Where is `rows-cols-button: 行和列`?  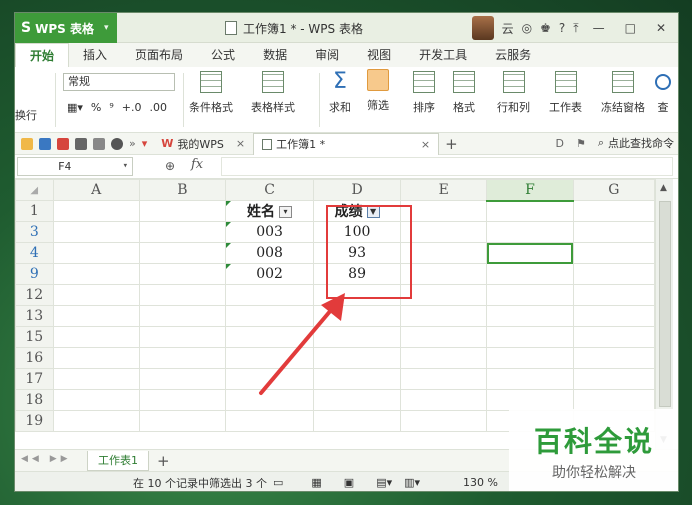 rows-cols-button: 行和列 is located at coordinates (513, 93).